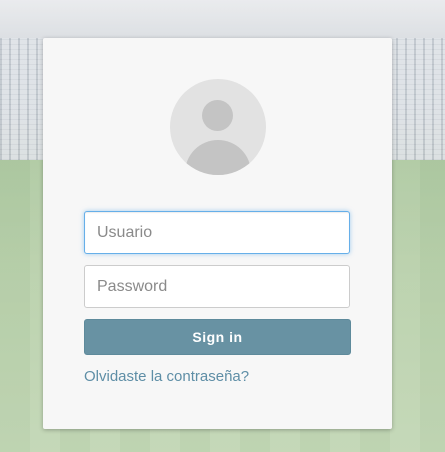 This screenshot has width=445, height=452. Describe the element at coordinates (217, 337) in the screenshot. I see `sign-in-button: Sign in` at that location.